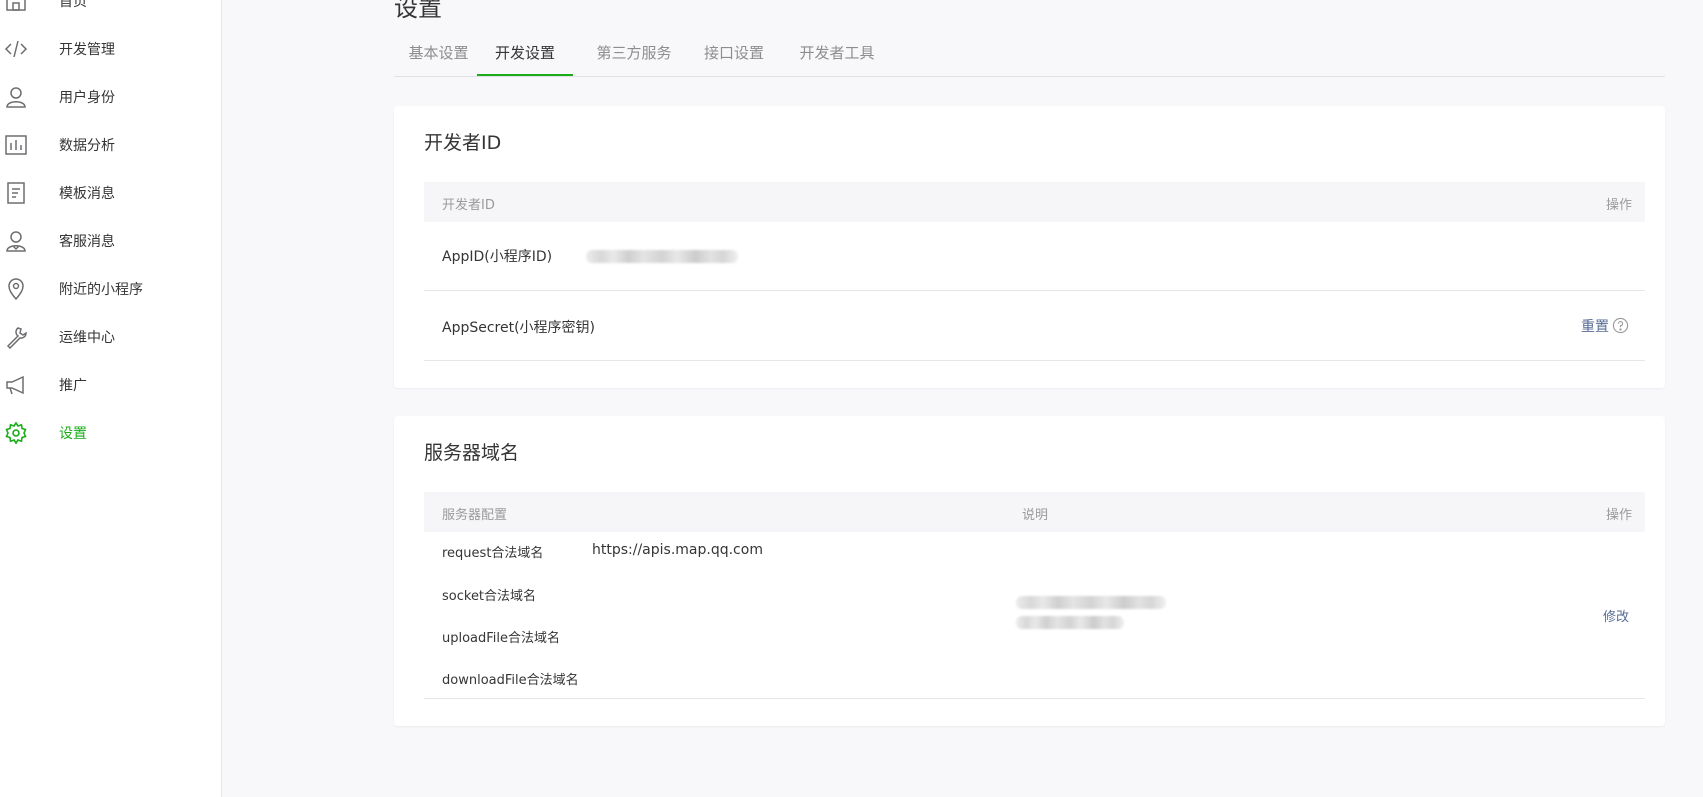 The width and height of the screenshot is (1703, 797). I want to click on server-domain-table-header: 服务器配置 说明 操作, so click(1034, 512).